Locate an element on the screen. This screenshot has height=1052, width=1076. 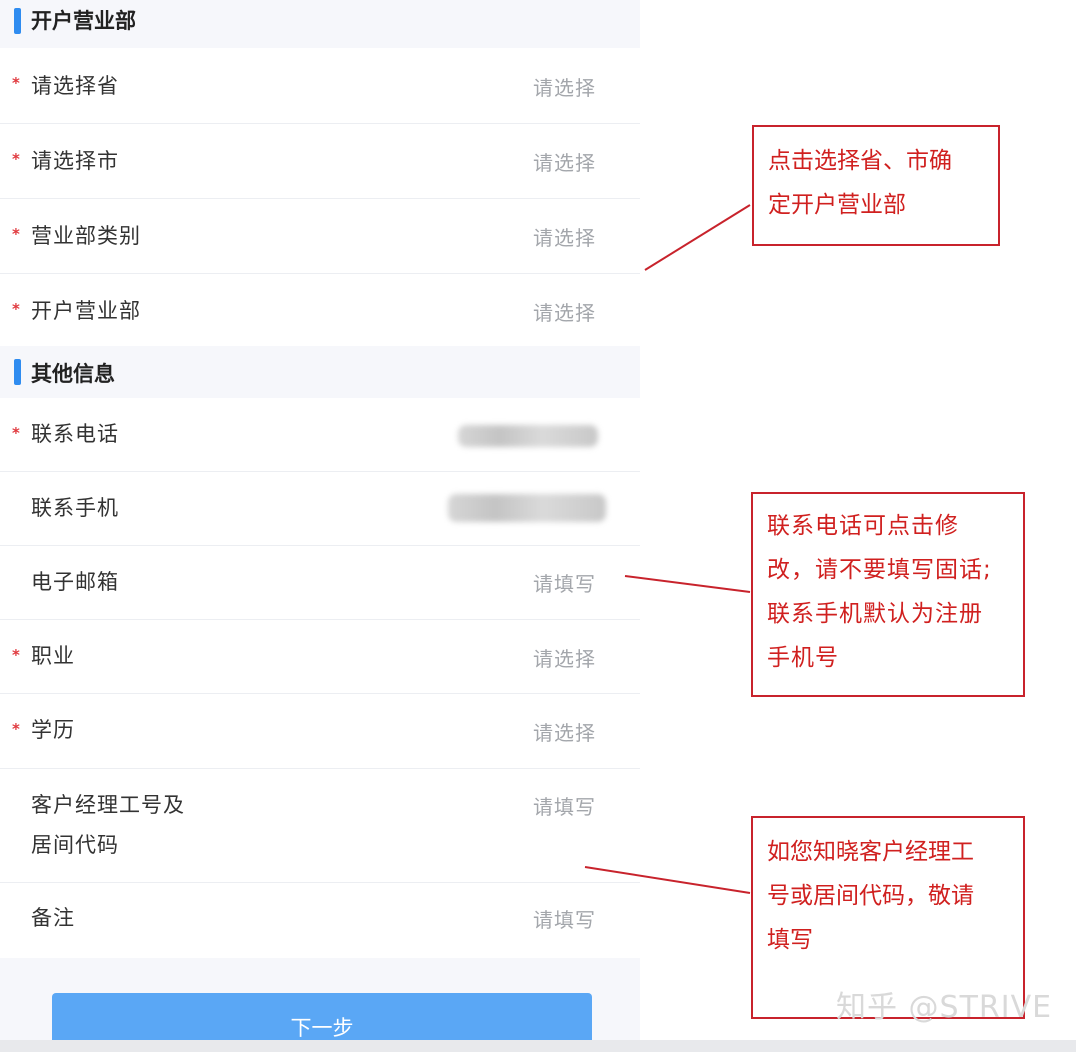
note-line: 点击选择省、市确 is located at coordinates (860, 161).